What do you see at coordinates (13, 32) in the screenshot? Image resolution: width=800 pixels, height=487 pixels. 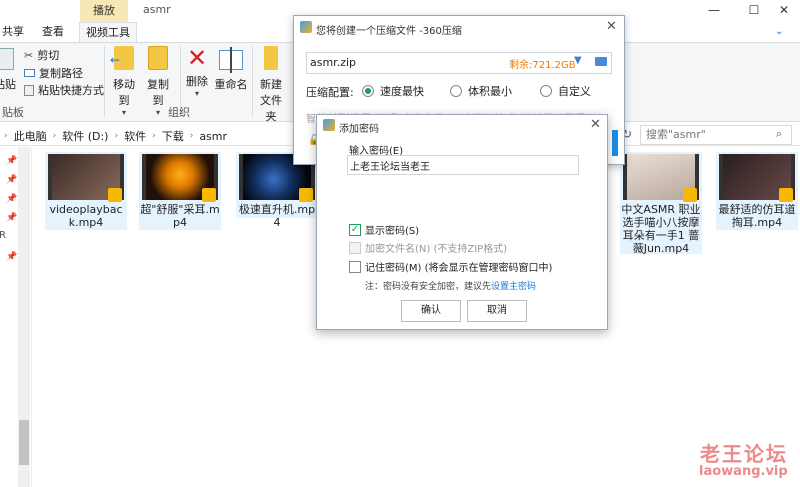 I see `tab-share: 共享` at bounding box center [13, 32].